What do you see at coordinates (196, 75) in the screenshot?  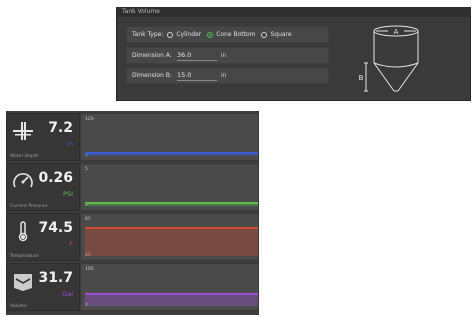 I see `dimension-b-input: 15.0` at bounding box center [196, 75].